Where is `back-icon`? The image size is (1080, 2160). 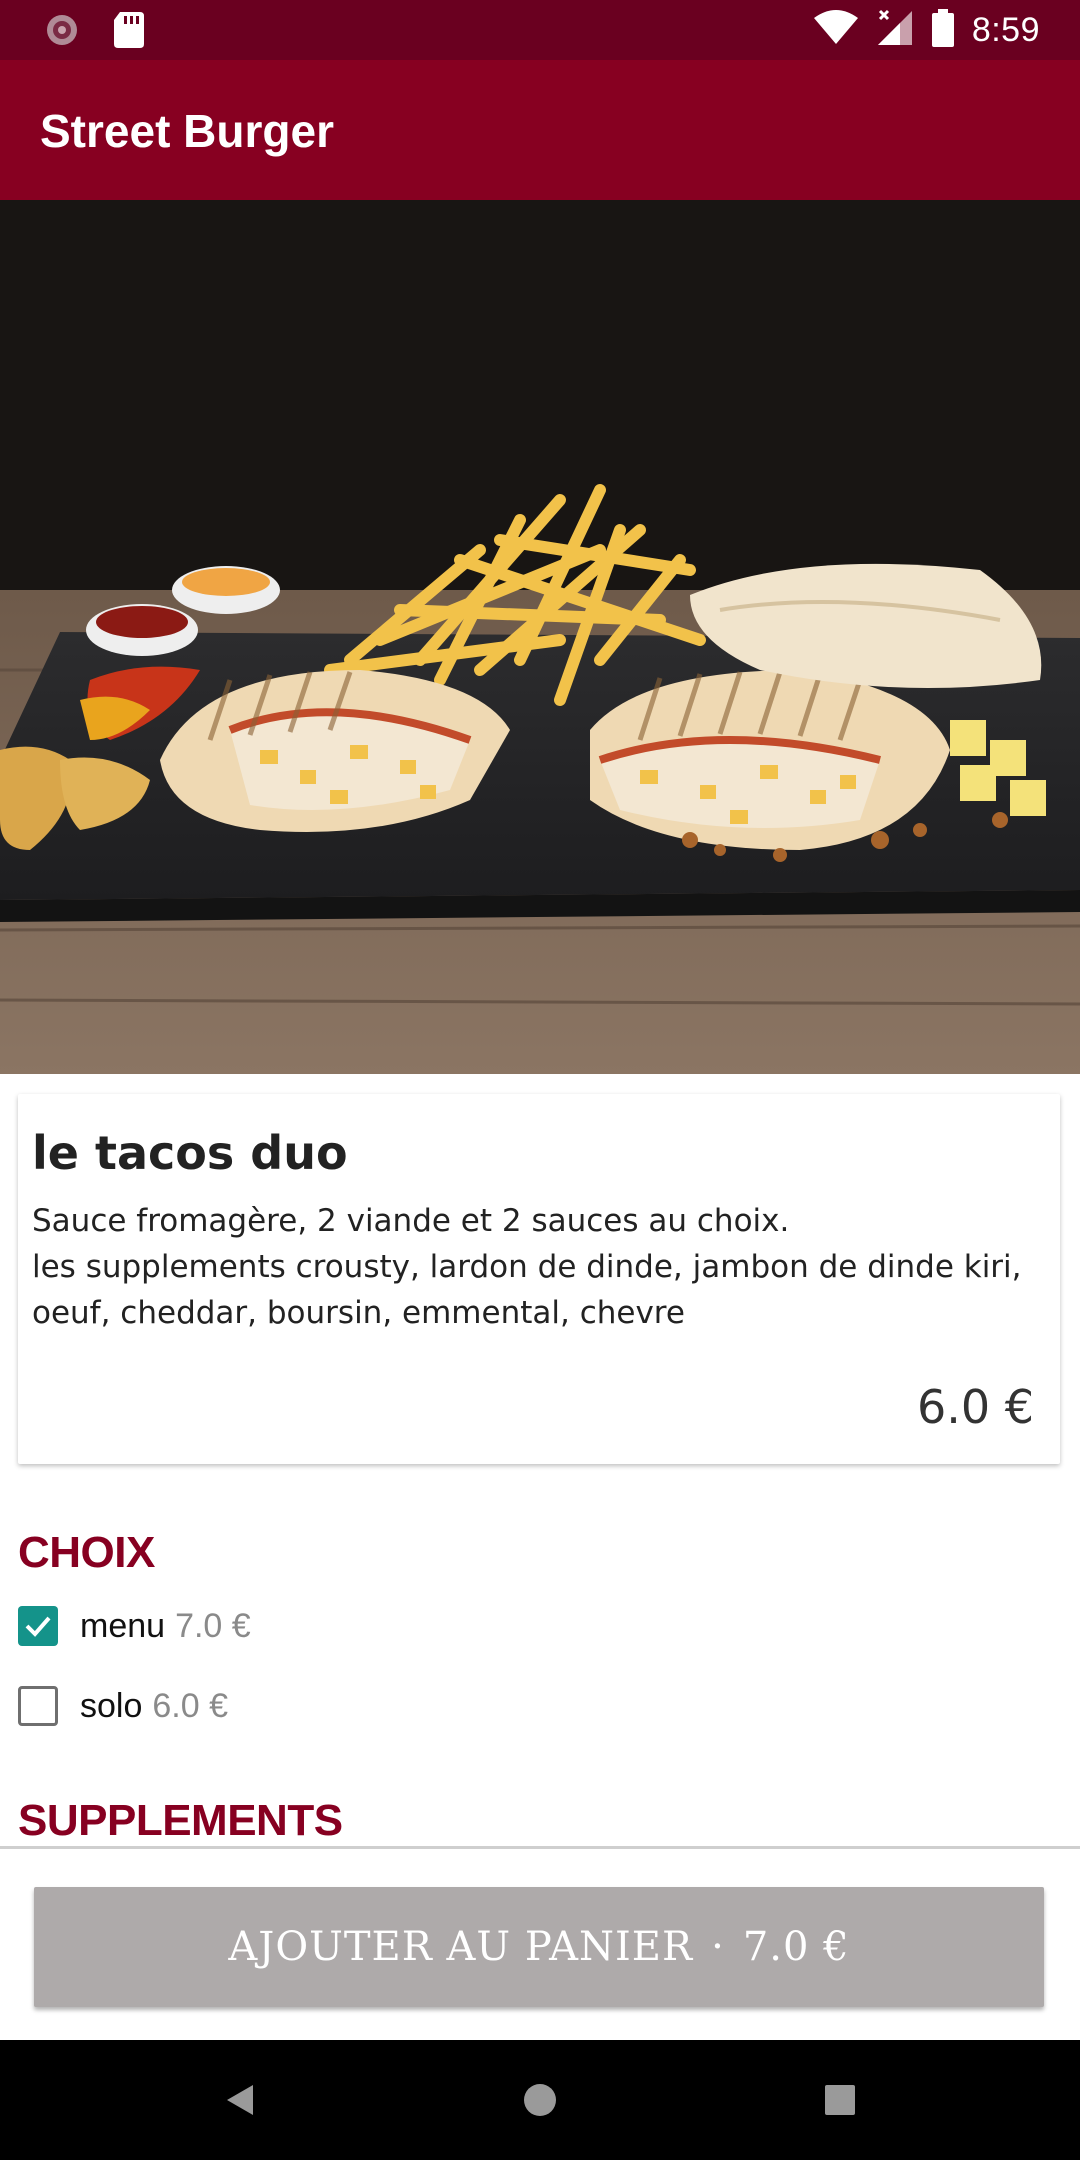
back-icon is located at coordinates (240, 2100).